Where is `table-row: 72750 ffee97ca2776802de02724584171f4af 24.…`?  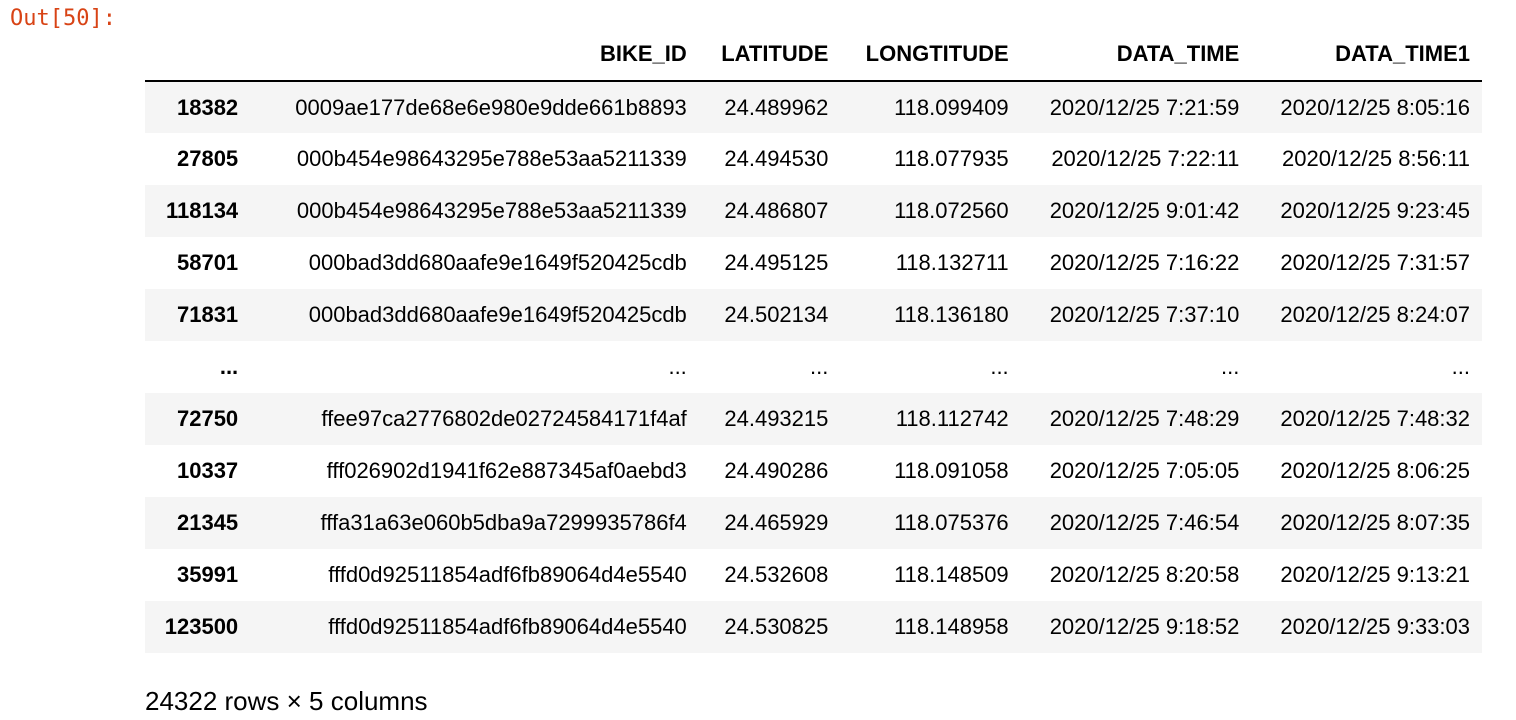
table-row: 72750 ffee97ca2776802de02724584171f4af 24.… is located at coordinates (813, 419).